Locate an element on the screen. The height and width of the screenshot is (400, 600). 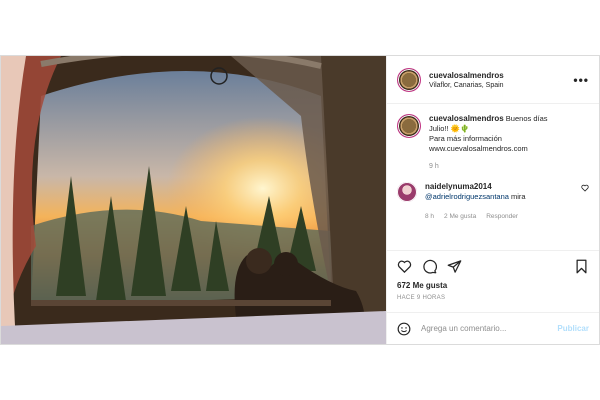
like-count: 672 Me gusta is located at coordinates (493, 285).